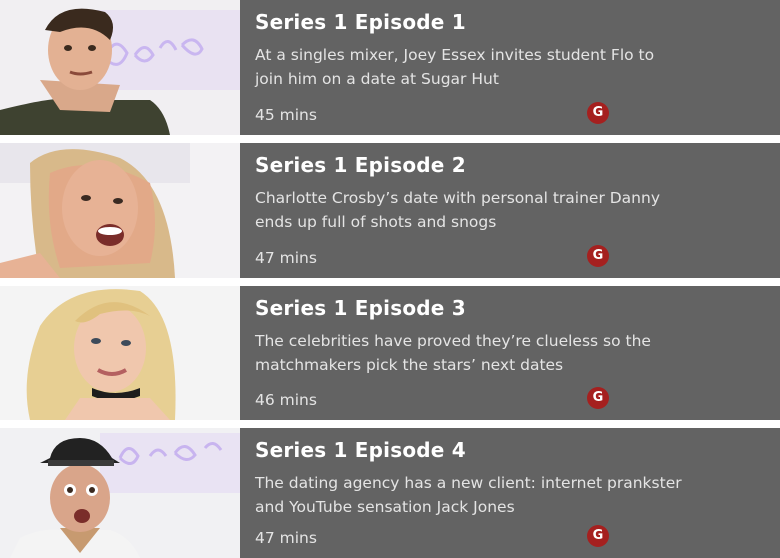 The image size is (780, 558). Describe the element at coordinates (286, 400) in the screenshot. I see `episode-duration: 46 mins` at that location.